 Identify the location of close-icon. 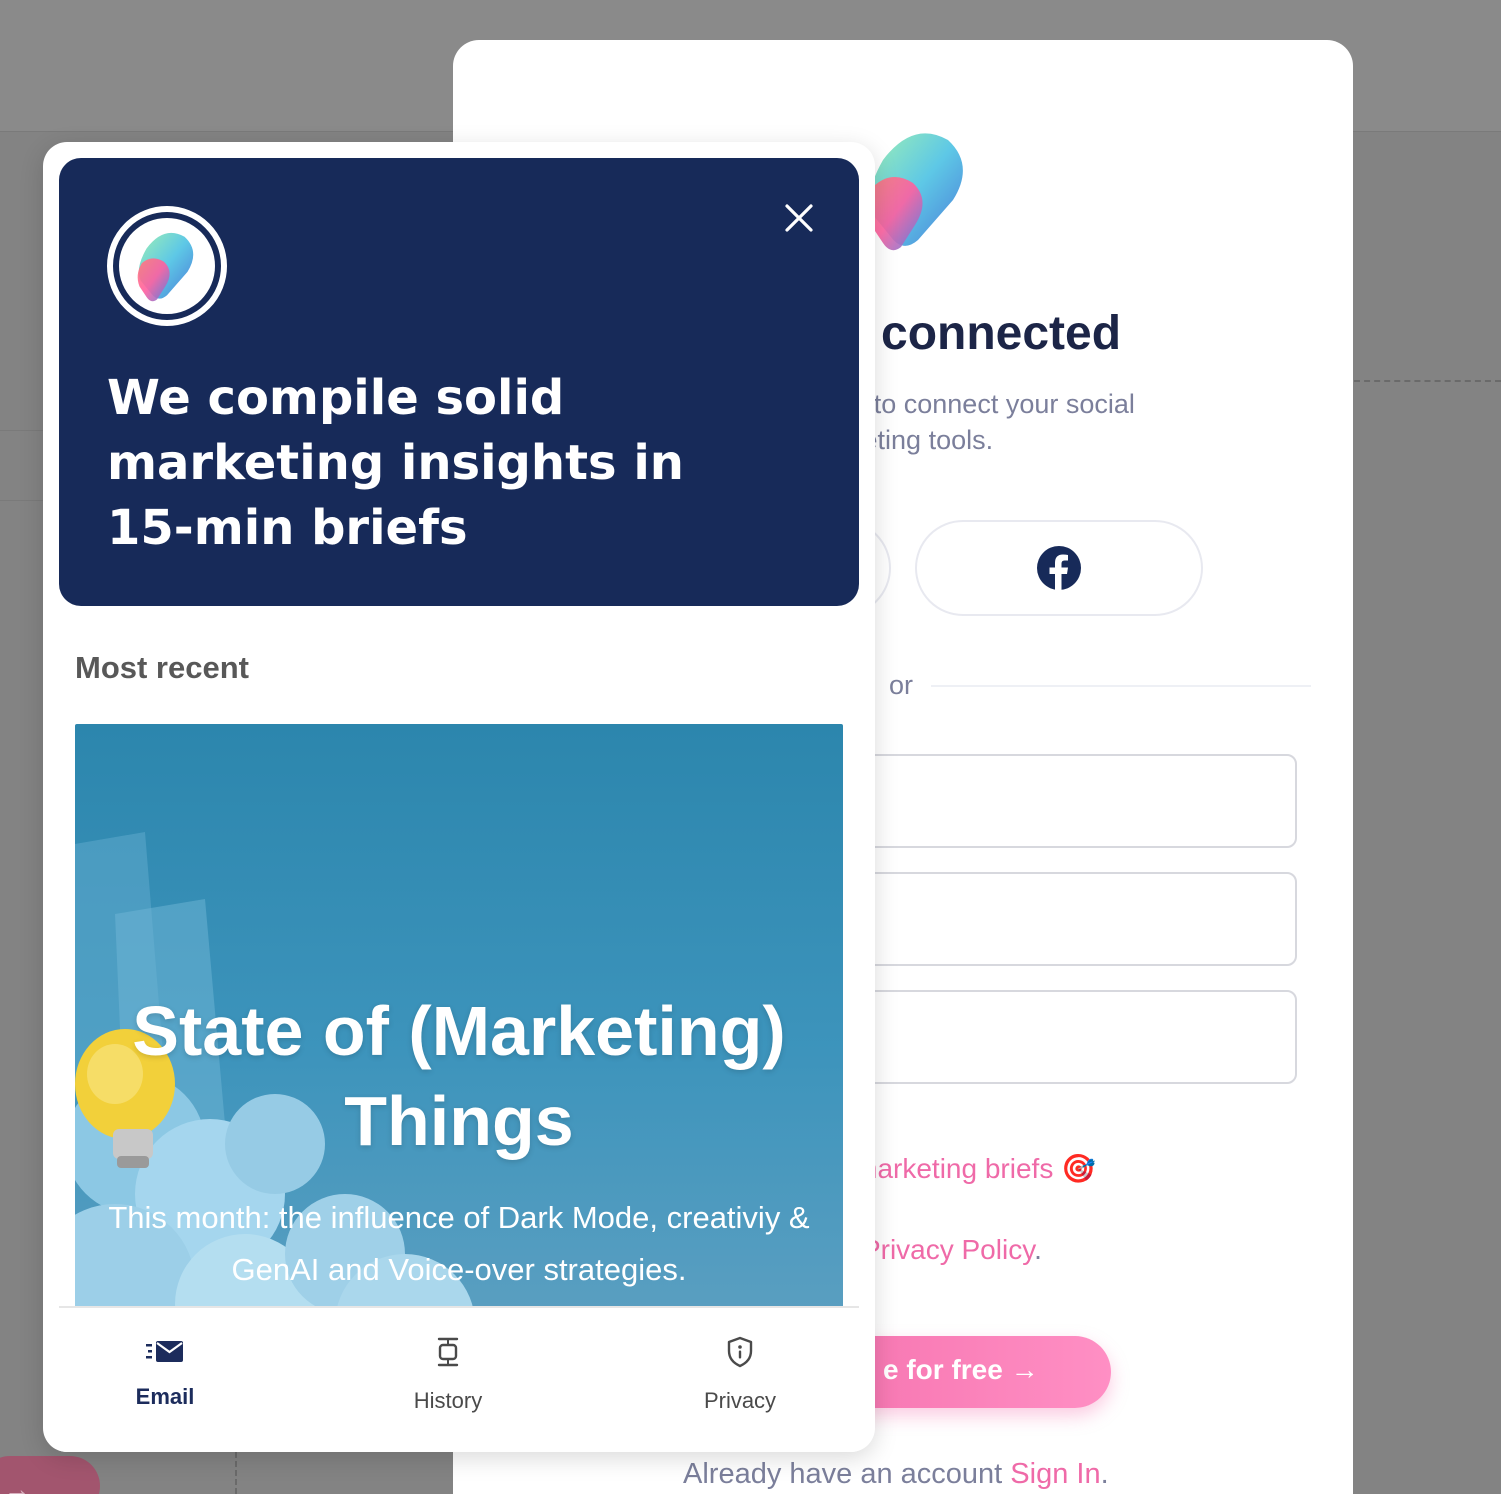
(799, 218).